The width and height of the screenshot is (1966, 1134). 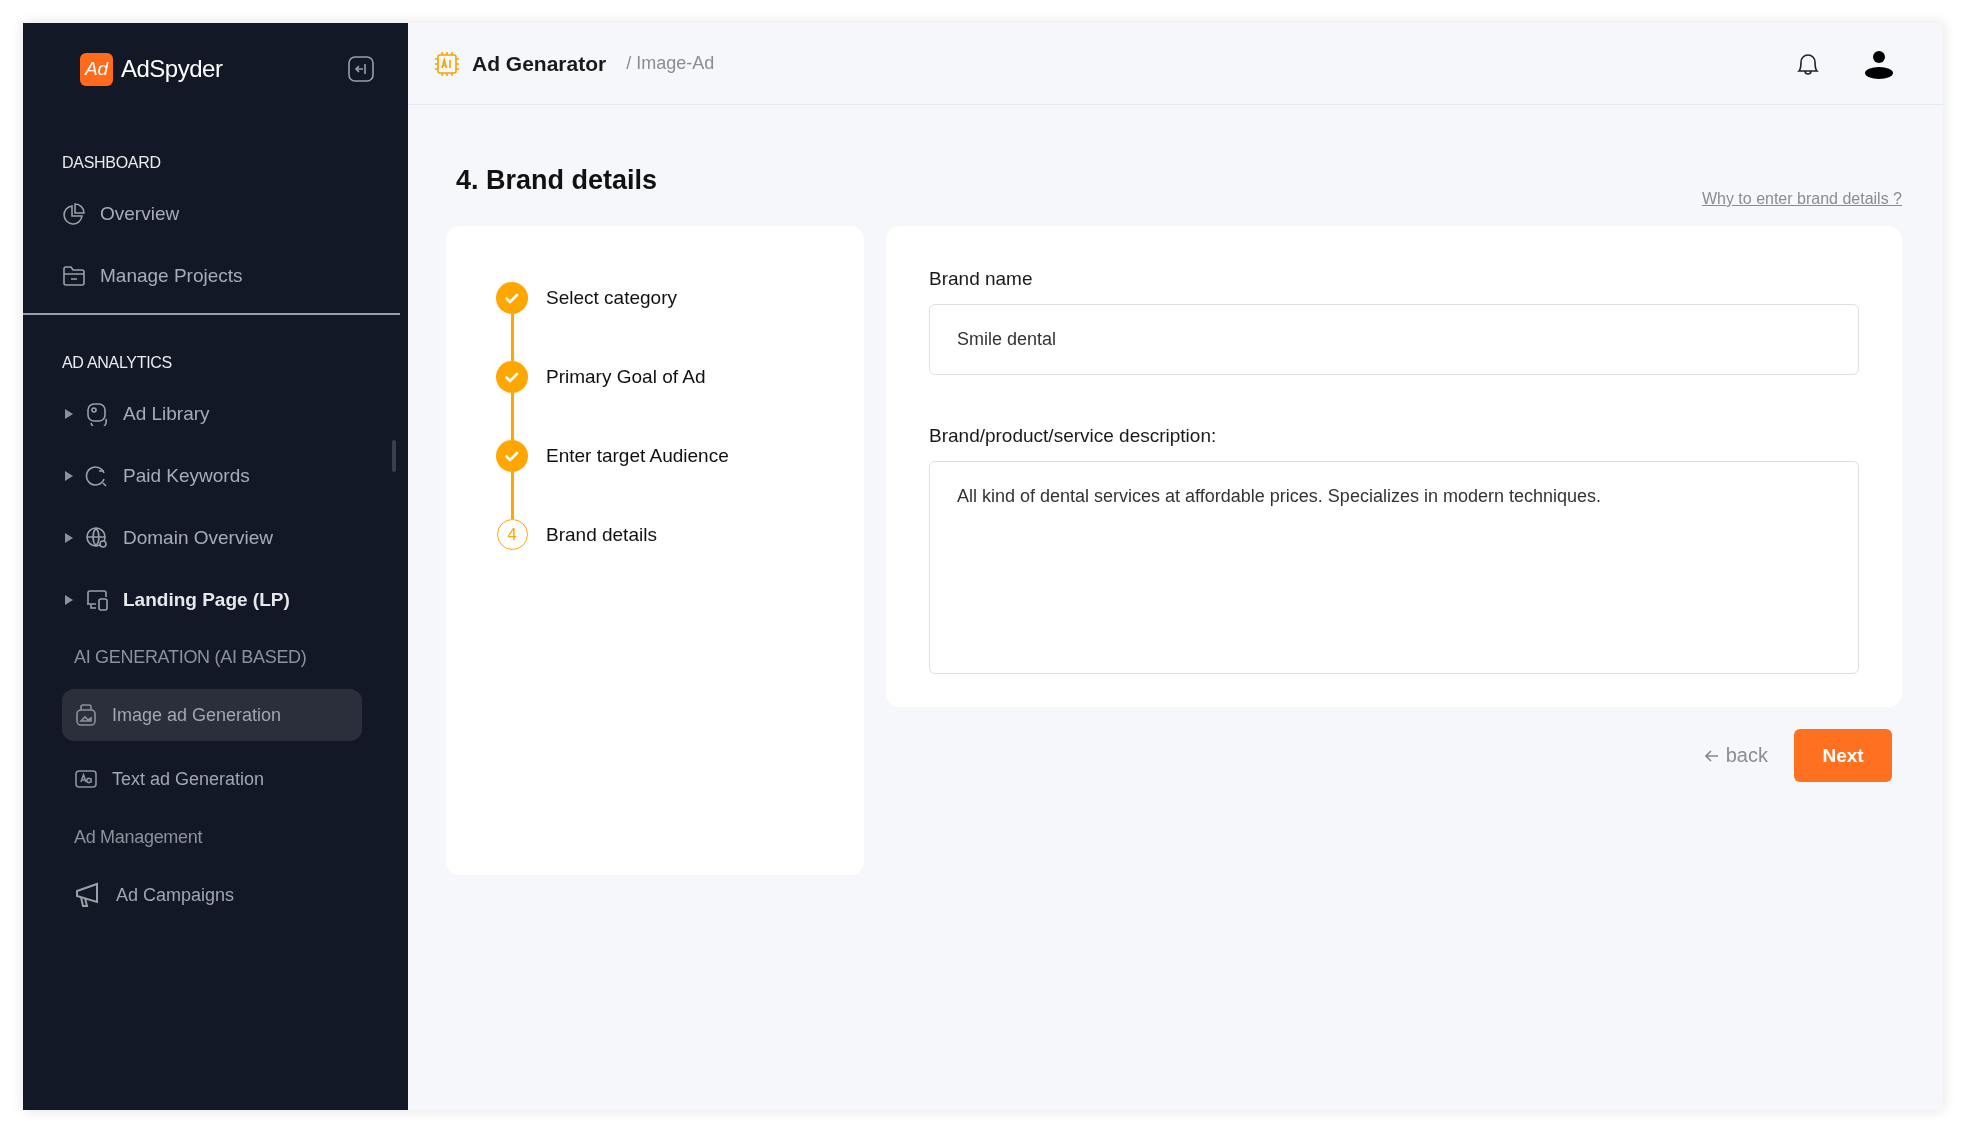 What do you see at coordinates (222, 276) in the screenshot?
I see `sidebar-item: Manage Projects` at bounding box center [222, 276].